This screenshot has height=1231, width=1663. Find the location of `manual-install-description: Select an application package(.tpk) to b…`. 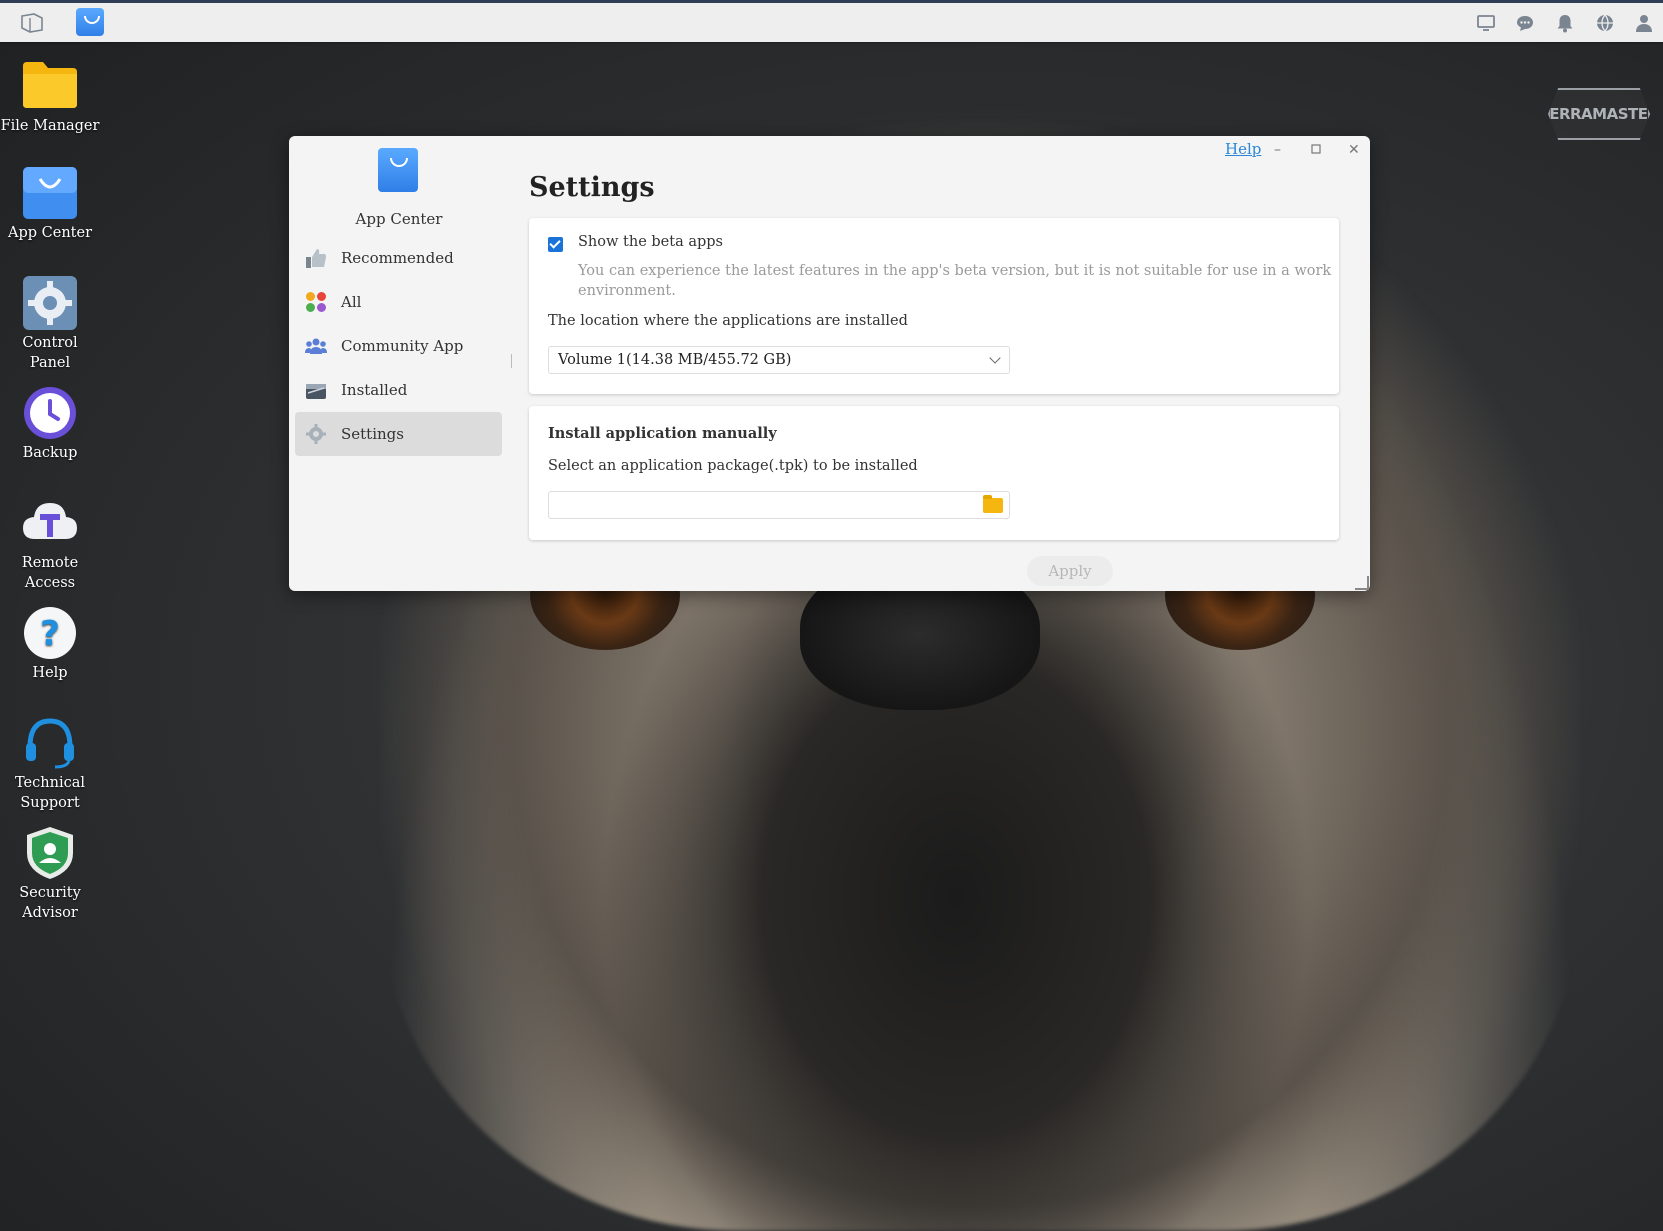

manual-install-description: Select an application package(.tpk) to b… is located at coordinates (733, 466).